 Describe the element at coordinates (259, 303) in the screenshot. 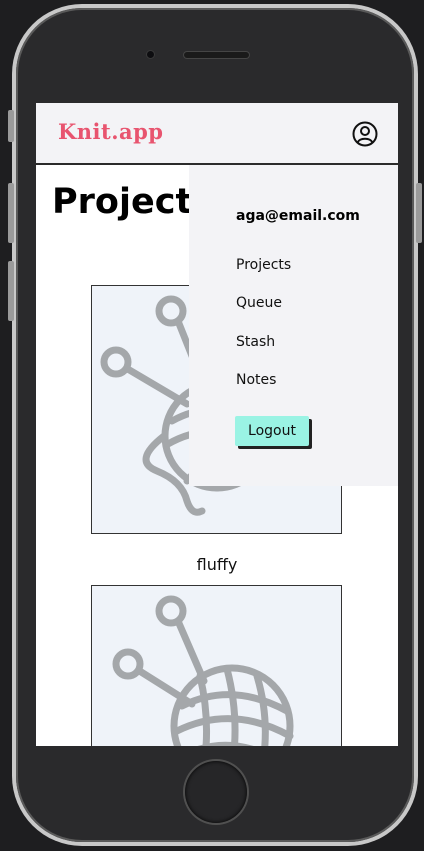

I see `menu-item-queue: Queue` at that location.